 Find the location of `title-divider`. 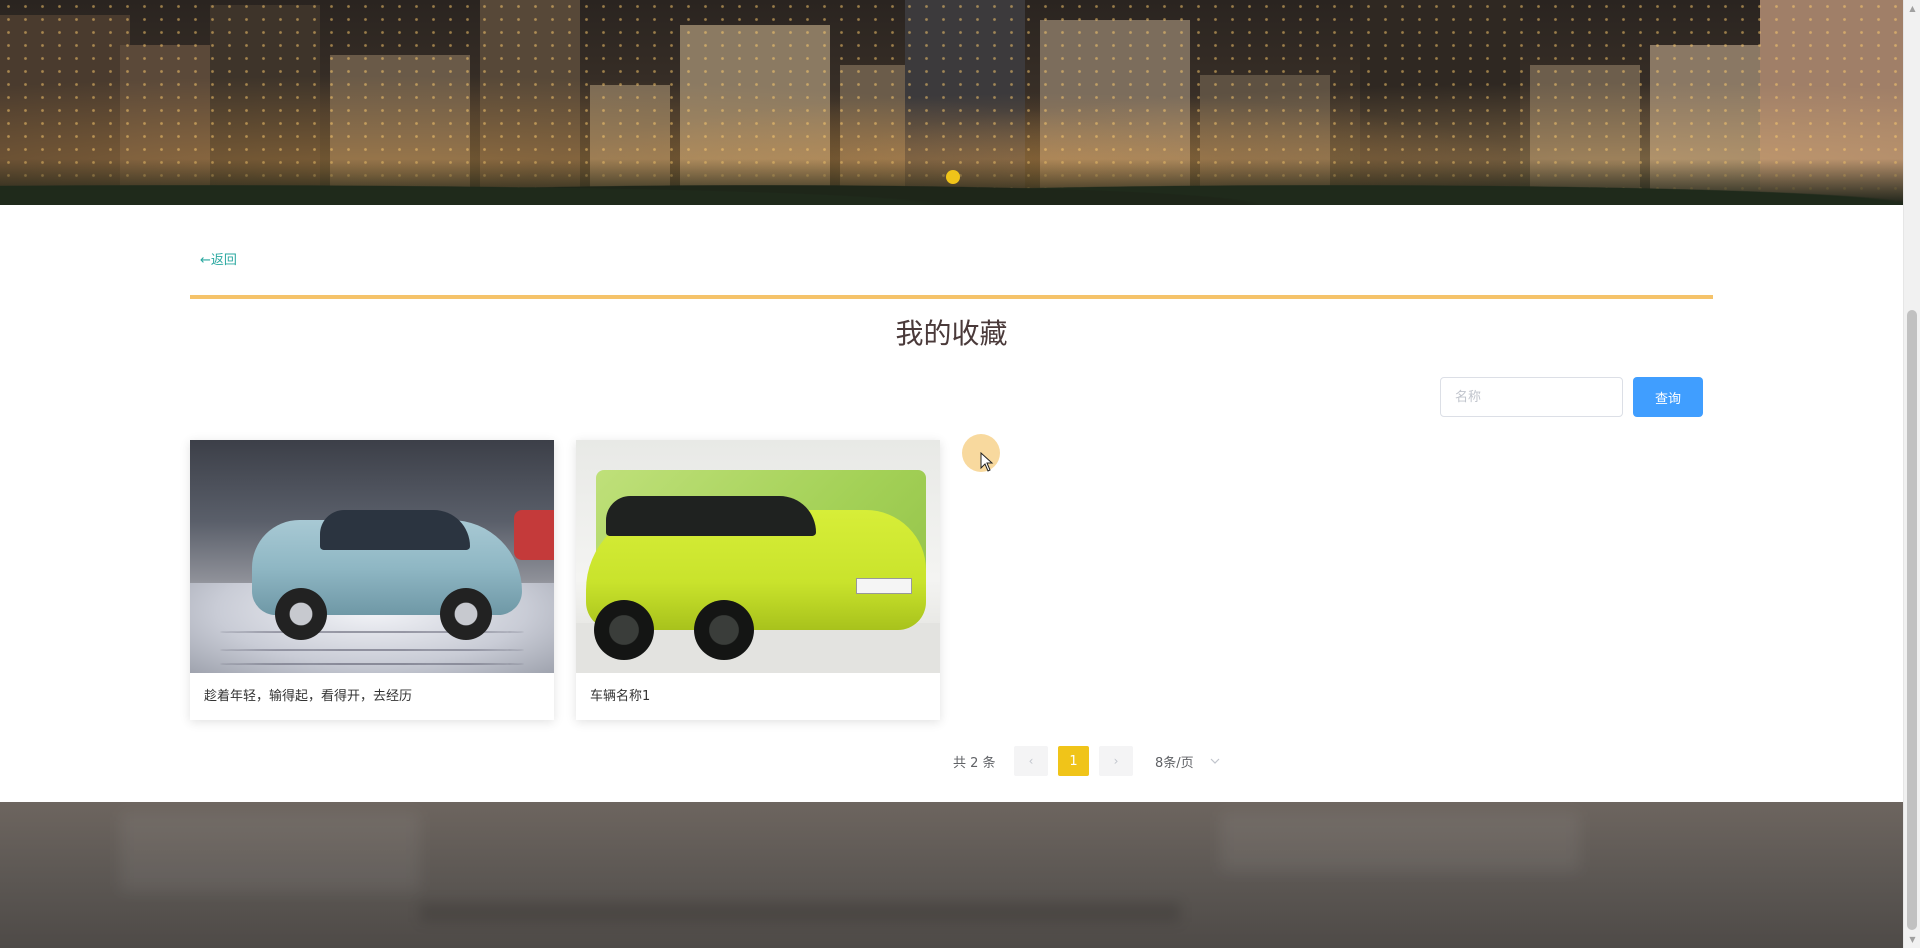

title-divider is located at coordinates (951, 297).